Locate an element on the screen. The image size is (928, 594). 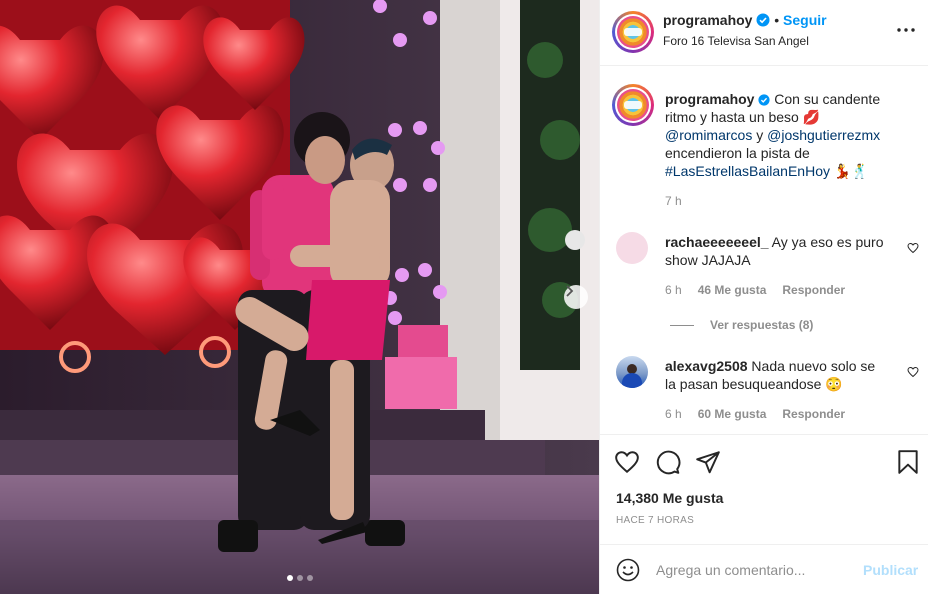
comment-2-meta: 6 h 60 Me gusta Responder is located at coordinates (755, 414).